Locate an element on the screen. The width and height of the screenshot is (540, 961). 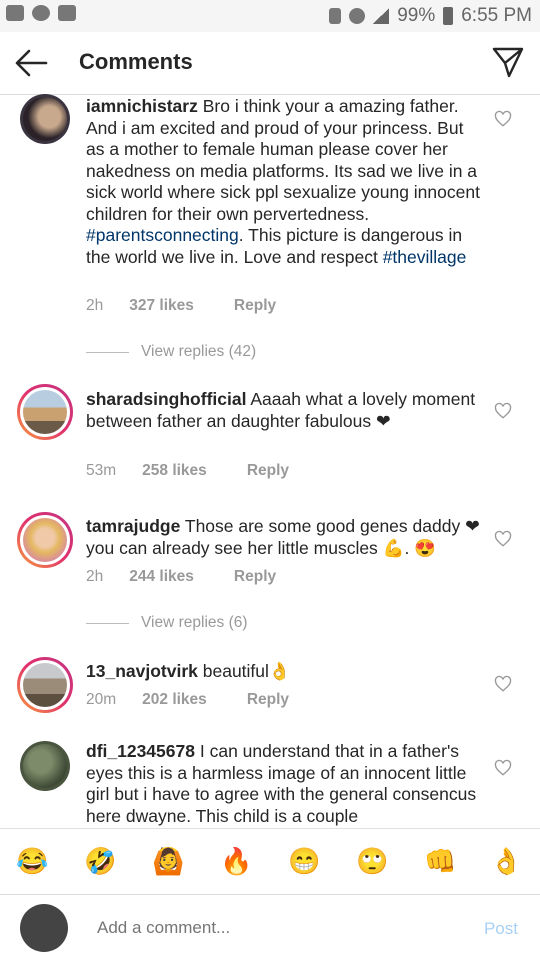
hashtag-link: #parentsconnecting is located at coordinates (162, 235).